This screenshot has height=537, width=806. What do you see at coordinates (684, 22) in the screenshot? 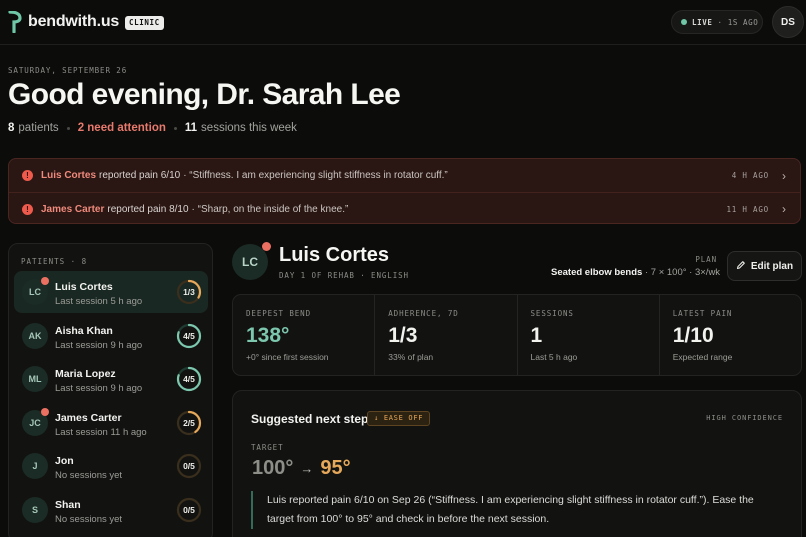
I see `live-dot-icon` at bounding box center [684, 22].